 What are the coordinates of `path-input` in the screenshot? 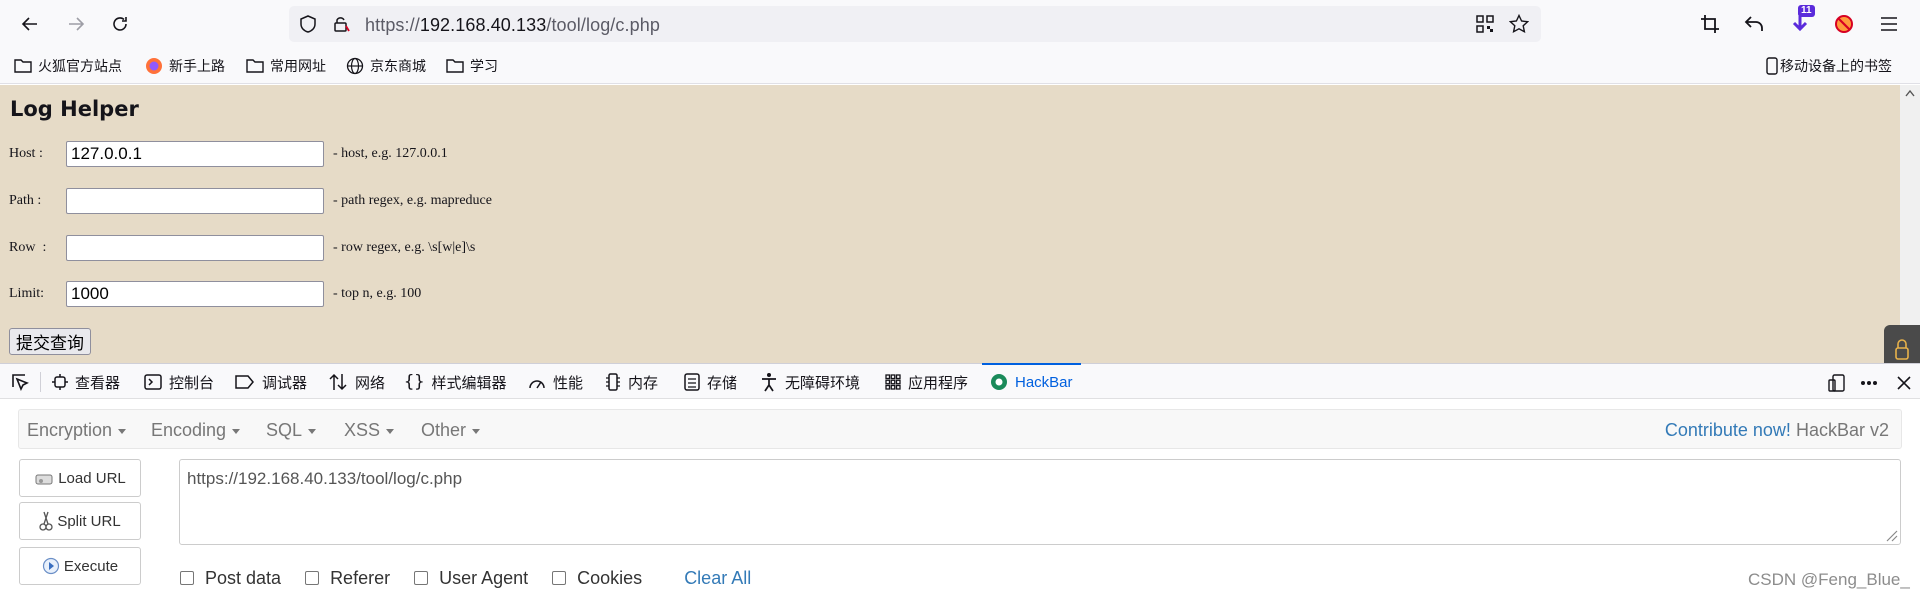 It's located at (195, 201).